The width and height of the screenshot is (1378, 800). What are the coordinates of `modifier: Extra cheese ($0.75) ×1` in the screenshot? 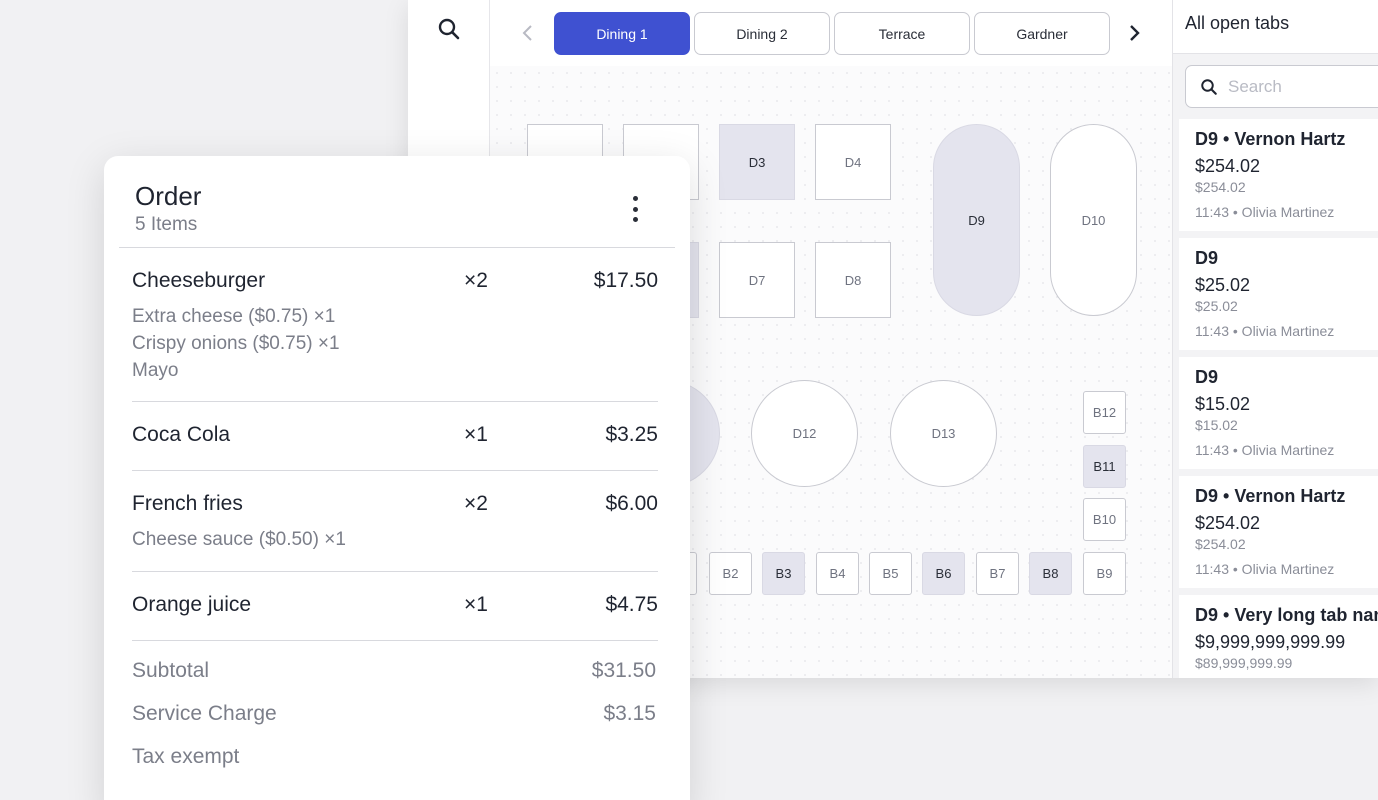 It's located at (234, 316).